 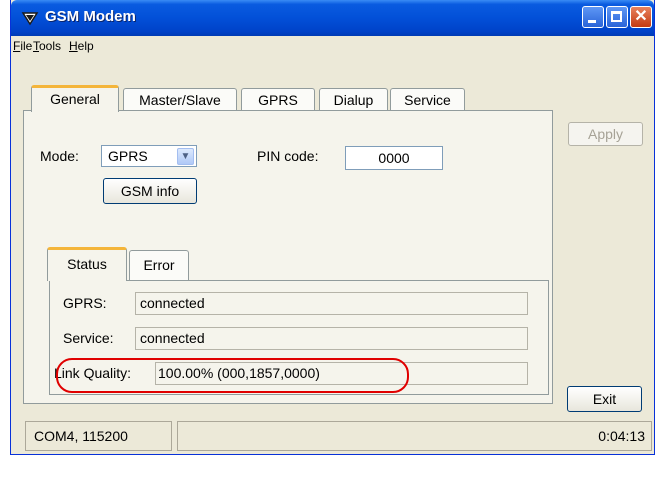 I want to click on gsm-info-button: GSM info, so click(x=150, y=191).